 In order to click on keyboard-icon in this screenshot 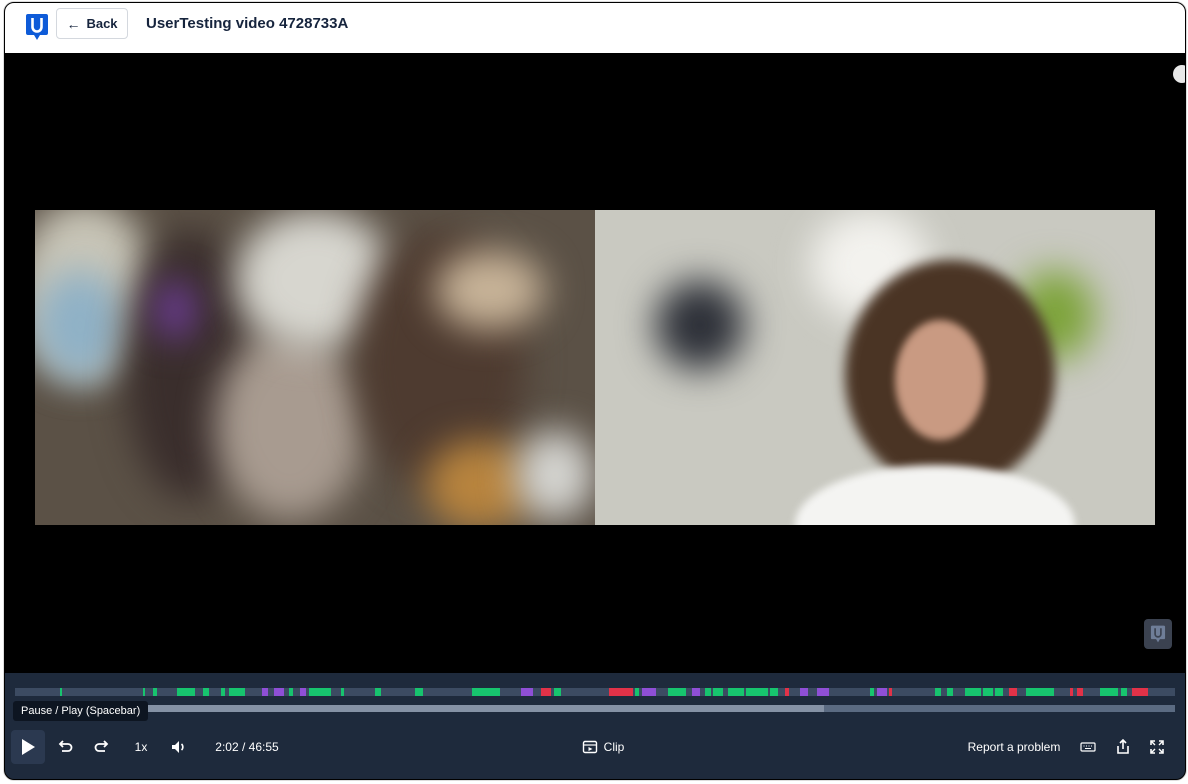, I will do `click(1088, 747)`.